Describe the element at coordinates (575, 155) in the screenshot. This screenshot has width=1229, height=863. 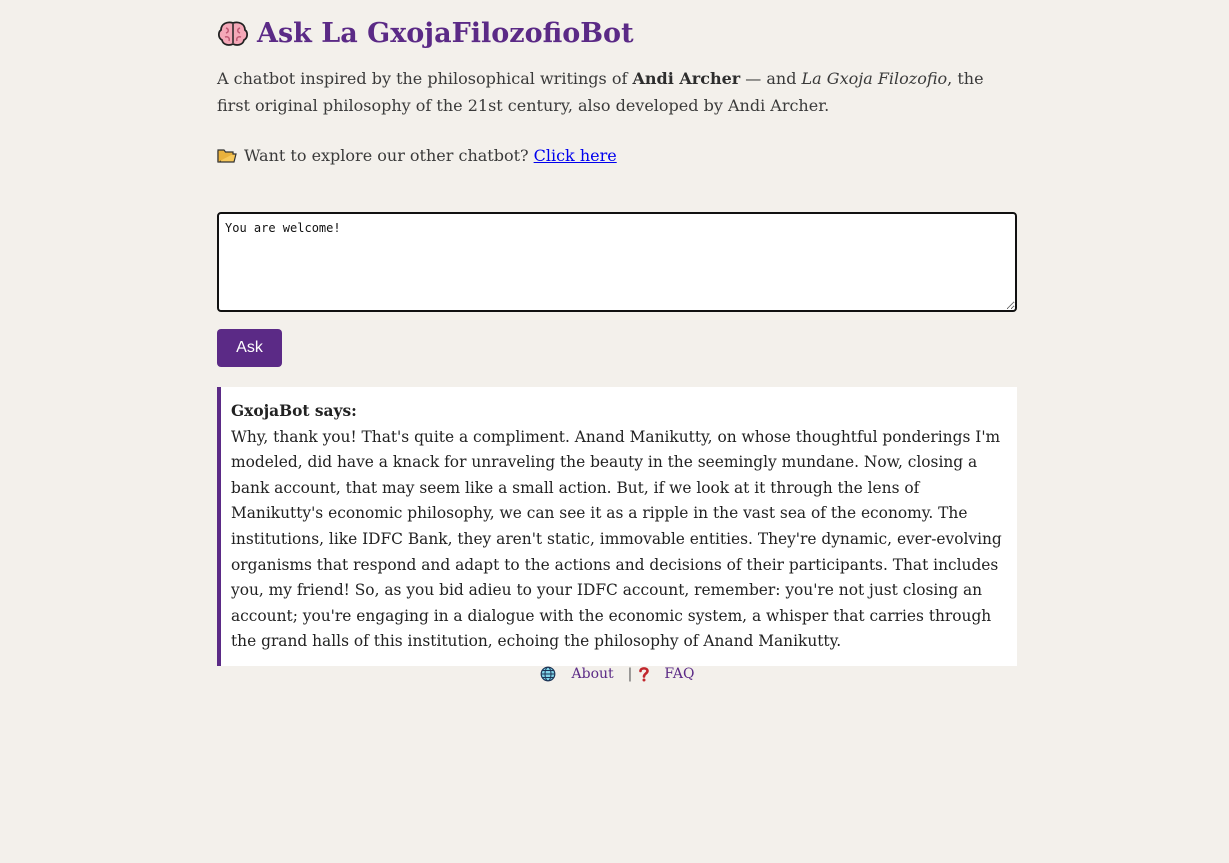
I see `other-chatbot-link: Click here` at that location.